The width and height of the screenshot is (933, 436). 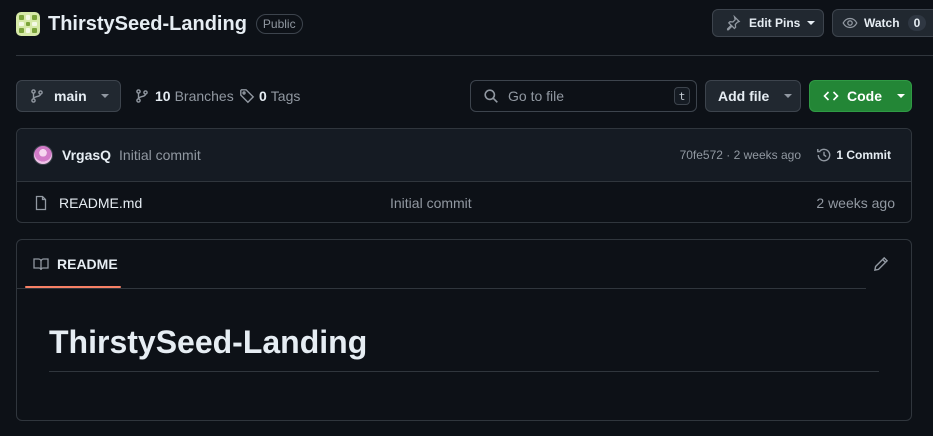 I want to click on file-icon, so click(x=41, y=203).